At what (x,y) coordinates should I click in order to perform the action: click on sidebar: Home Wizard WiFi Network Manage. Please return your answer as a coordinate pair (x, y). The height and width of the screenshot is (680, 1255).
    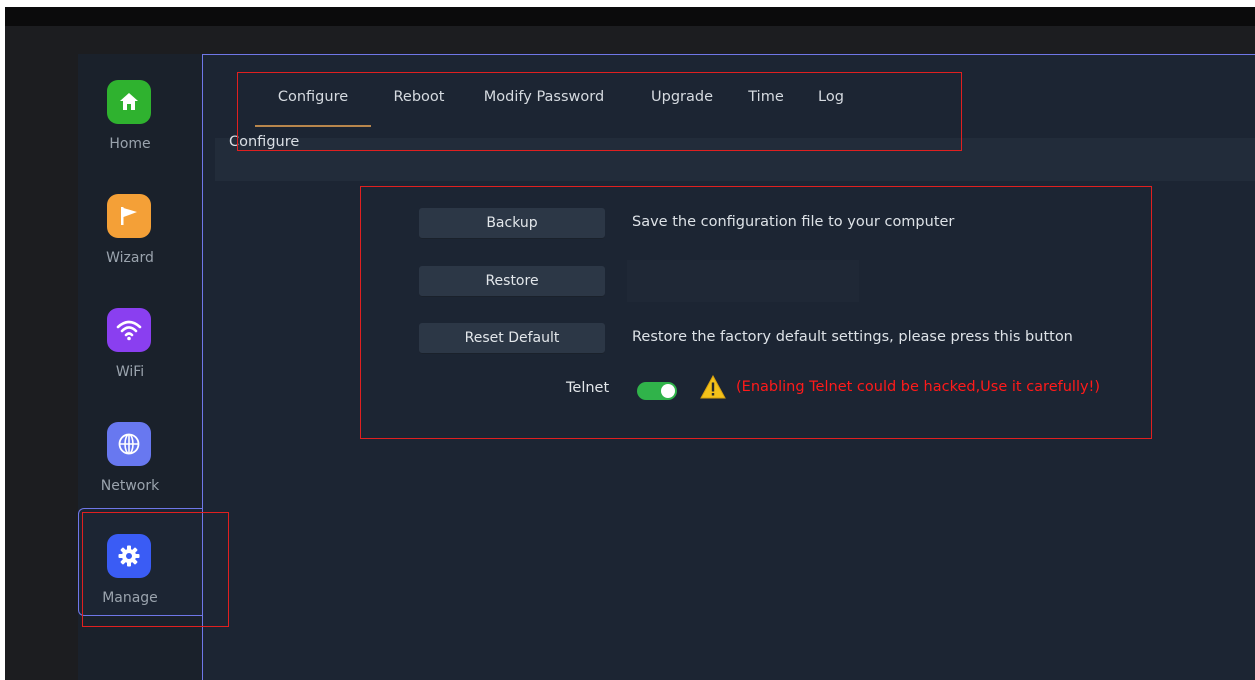
    Looking at the image, I should click on (140, 367).